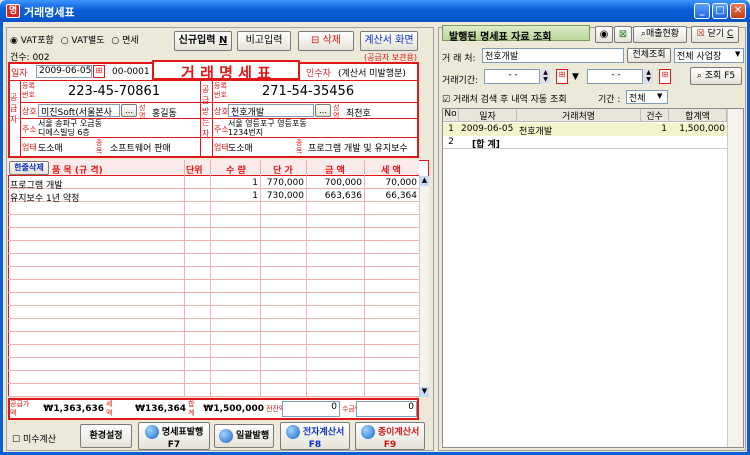 Image resolution: width=750 pixels, height=455 pixels. Describe the element at coordinates (191, 408) in the screenshot. I see `total-label: 합계` at that location.